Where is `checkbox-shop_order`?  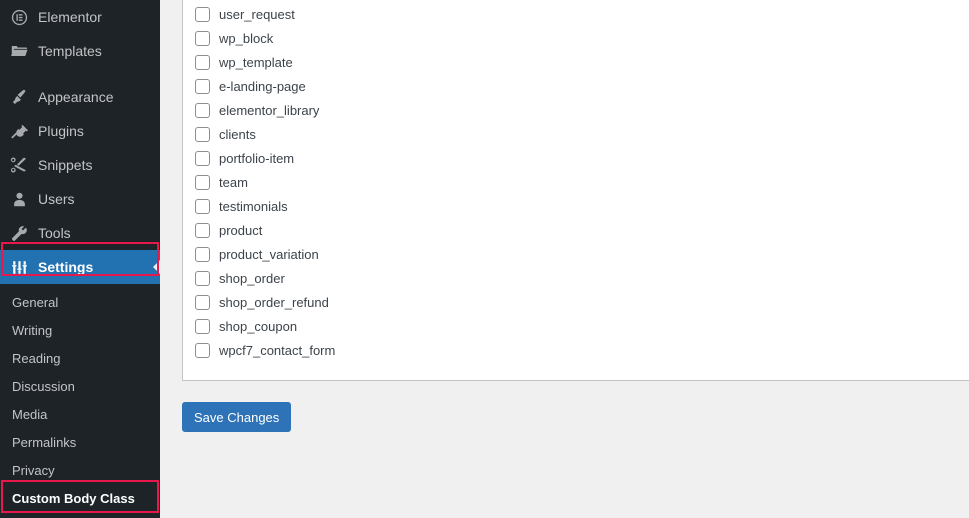 checkbox-shop_order is located at coordinates (202, 278).